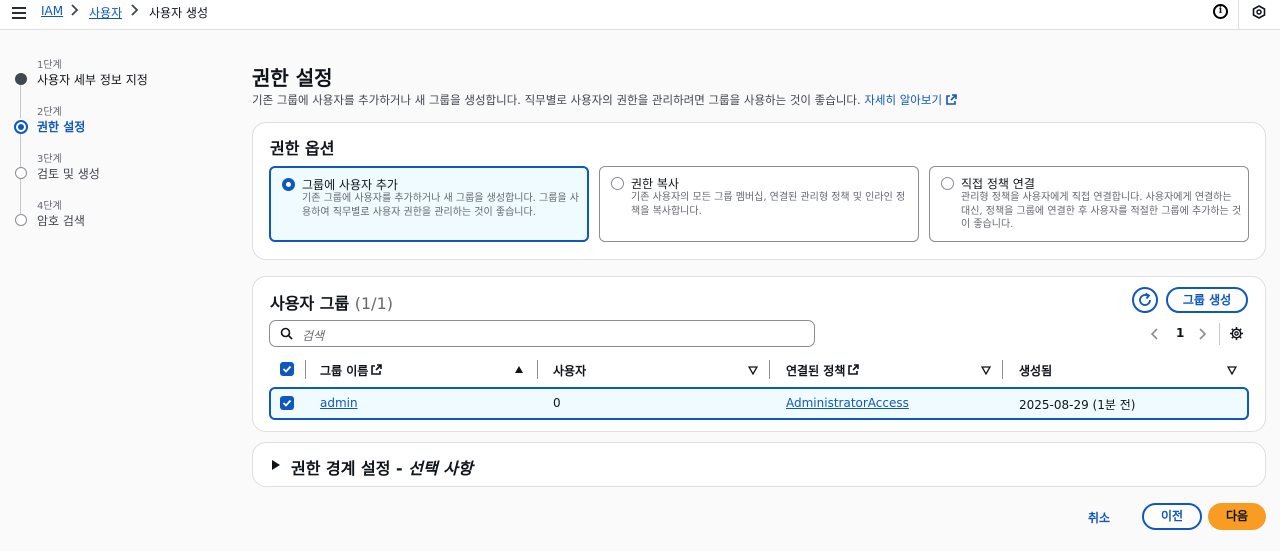 The width and height of the screenshot is (1280, 551). What do you see at coordinates (292, 78) in the screenshot?
I see `page-title: 권한 설정` at bounding box center [292, 78].